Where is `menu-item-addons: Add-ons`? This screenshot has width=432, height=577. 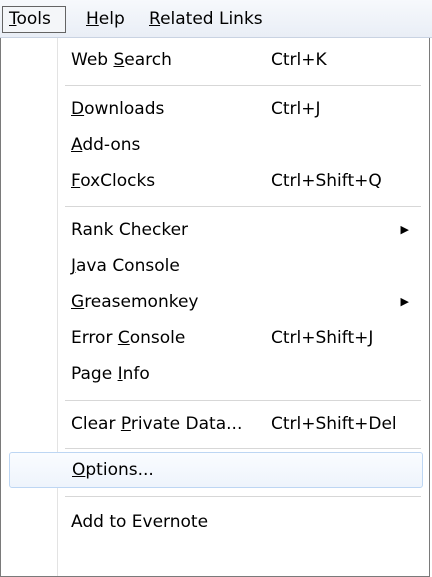 menu-item-addons: Add-ons is located at coordinates (216, 145).